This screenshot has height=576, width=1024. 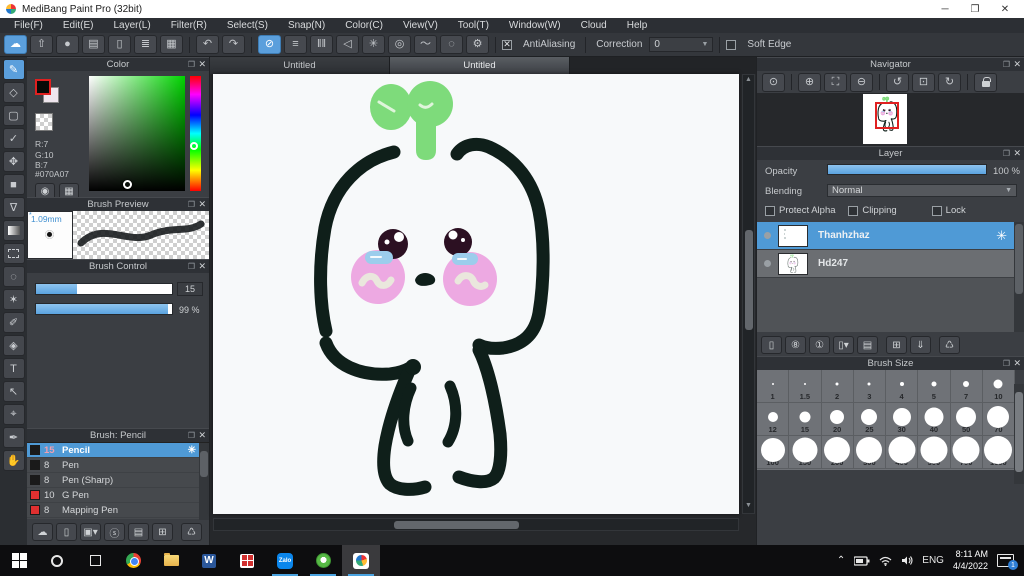 I want to click on brush-size-cell: 500, so click(x=934, y=452).